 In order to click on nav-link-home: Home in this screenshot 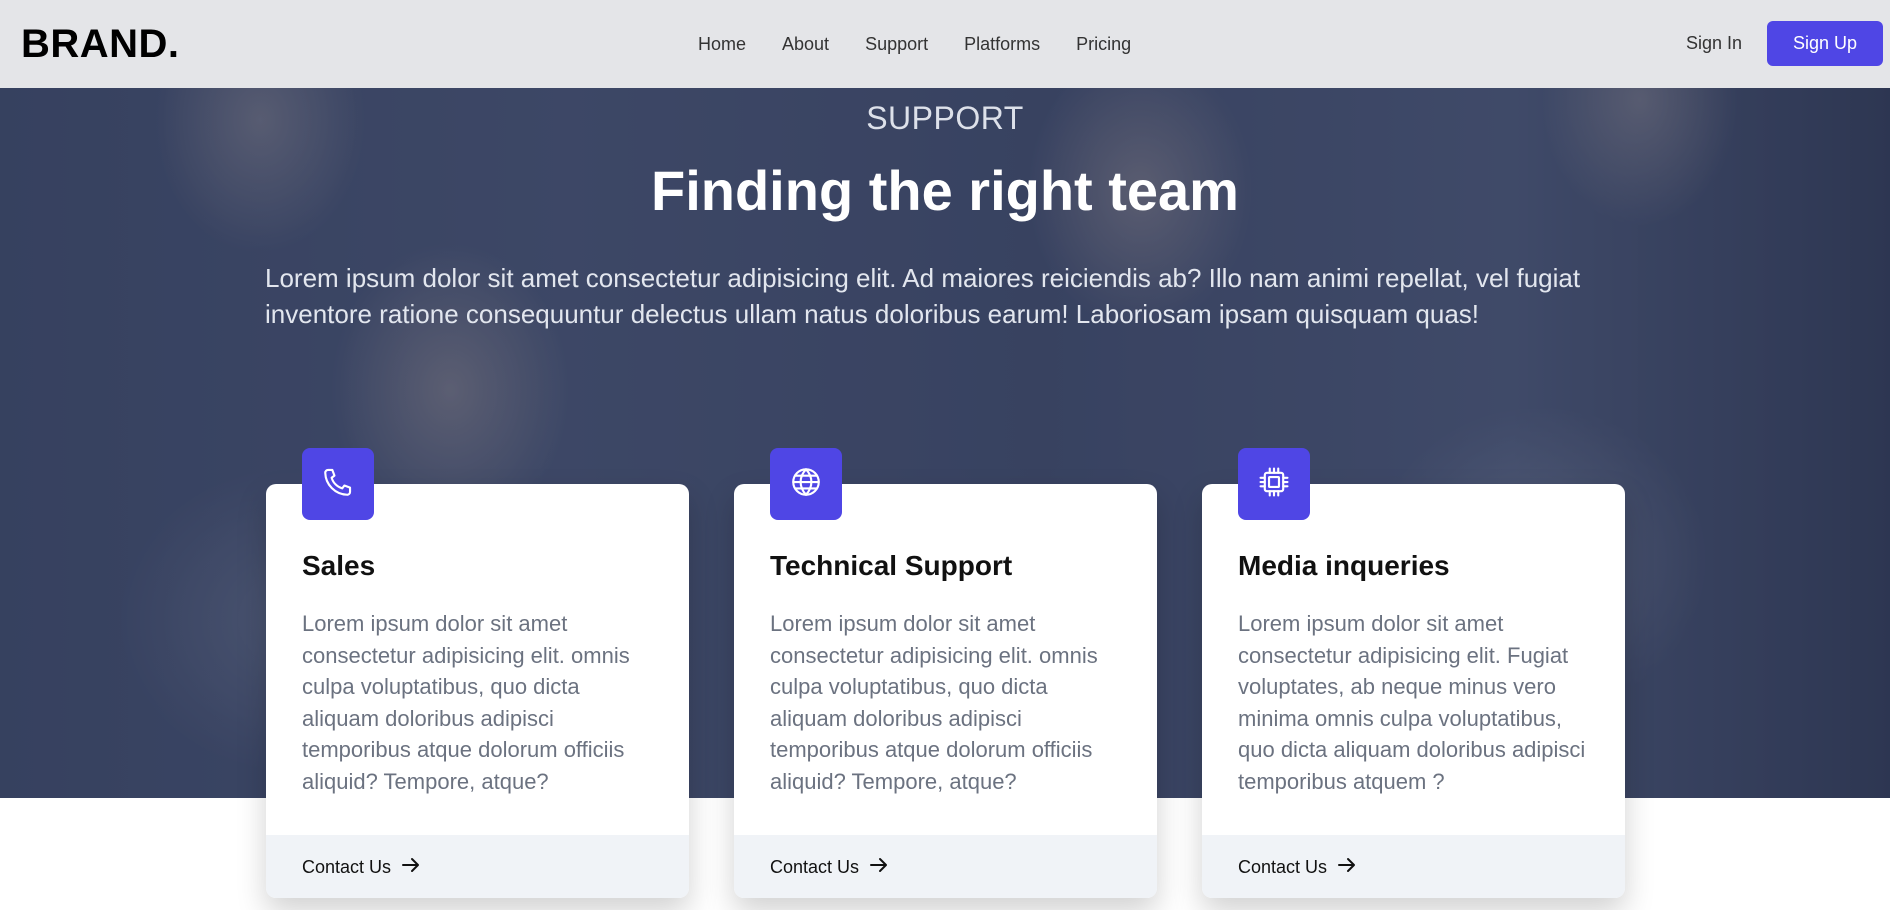, I will do `click(722, 44)`.